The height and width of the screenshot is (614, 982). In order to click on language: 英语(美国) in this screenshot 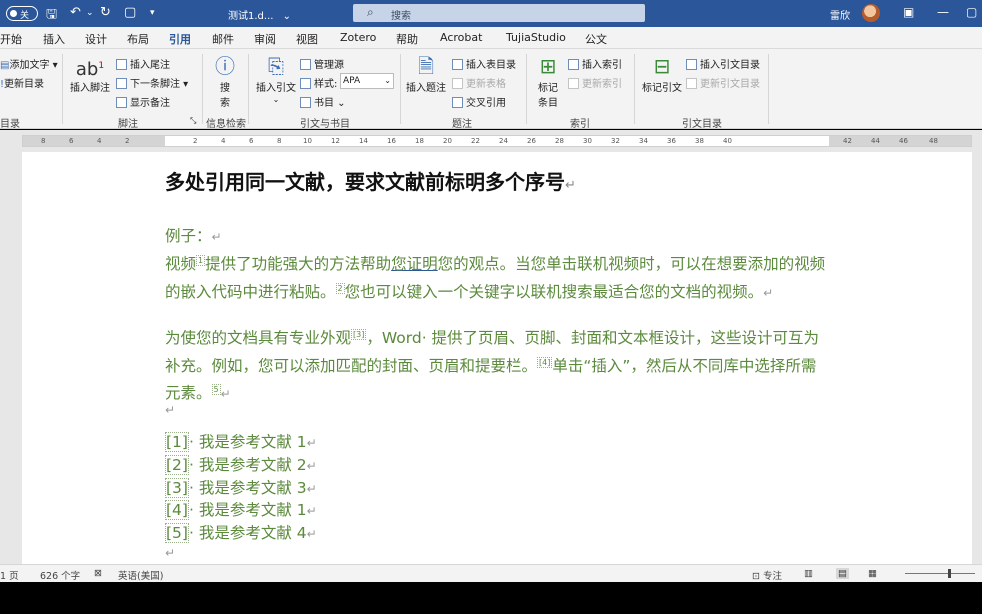, I will do `click(140, 575)`.